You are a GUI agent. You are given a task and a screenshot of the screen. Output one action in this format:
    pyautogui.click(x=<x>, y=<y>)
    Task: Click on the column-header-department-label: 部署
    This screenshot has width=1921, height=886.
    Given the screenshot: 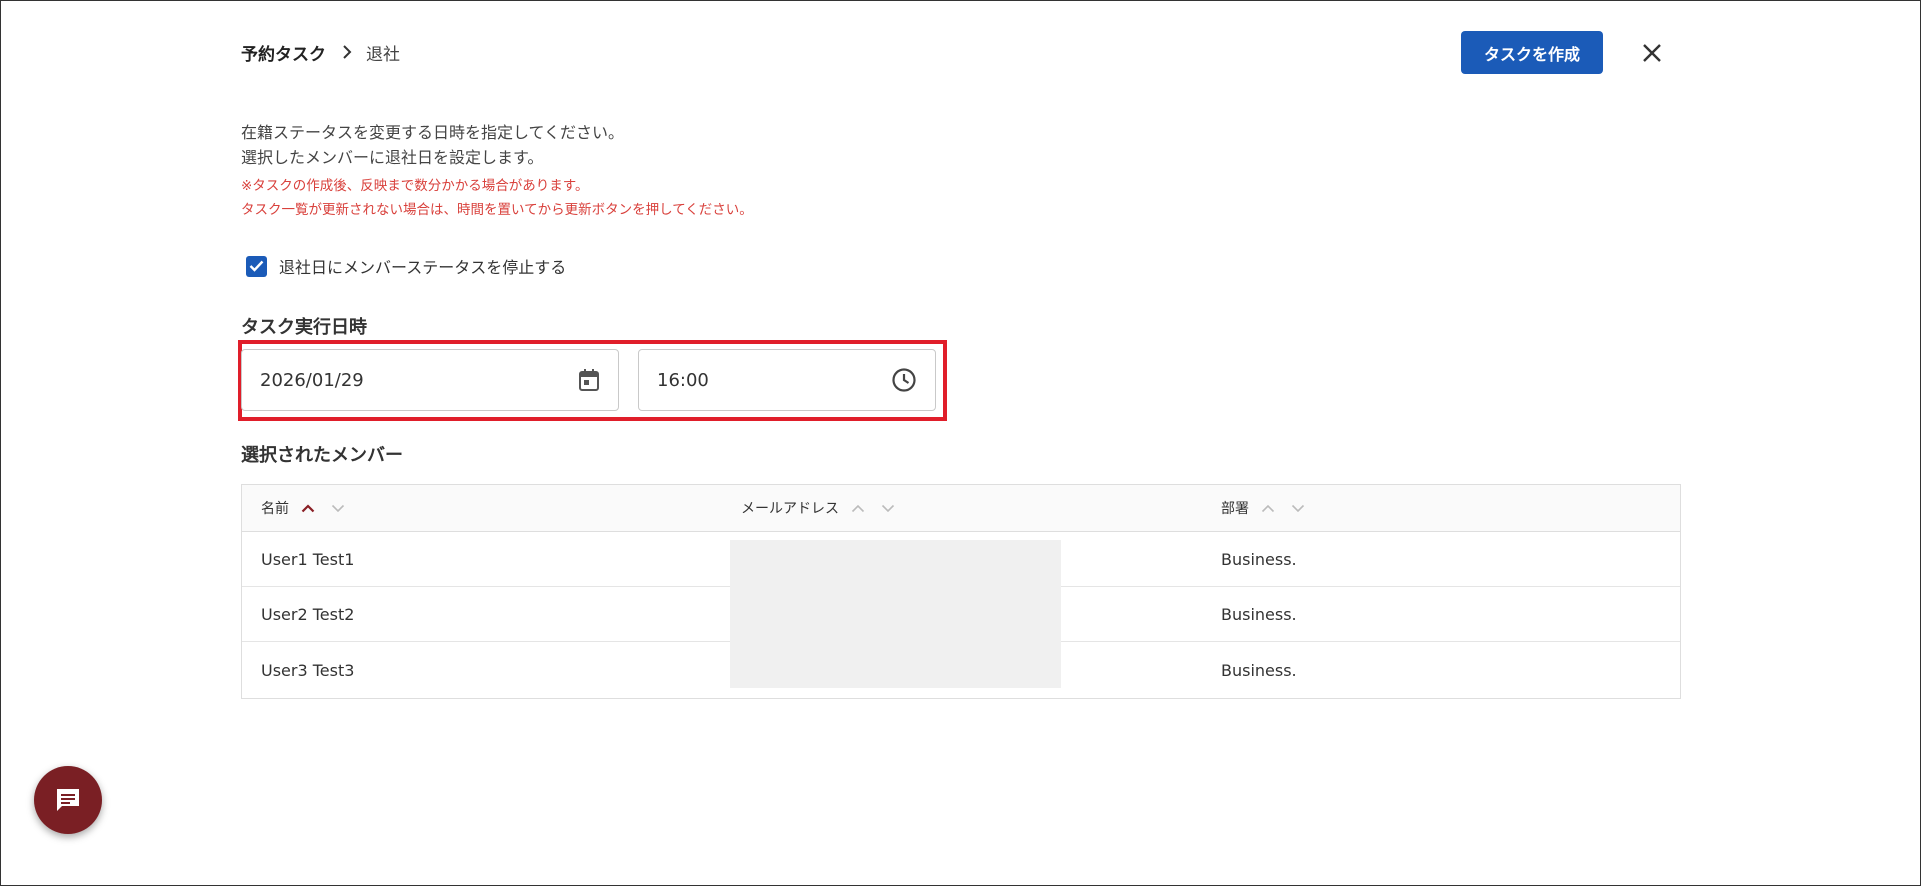 What is the action you would take?
    pyautogui.click(x=1235, y=509)
    